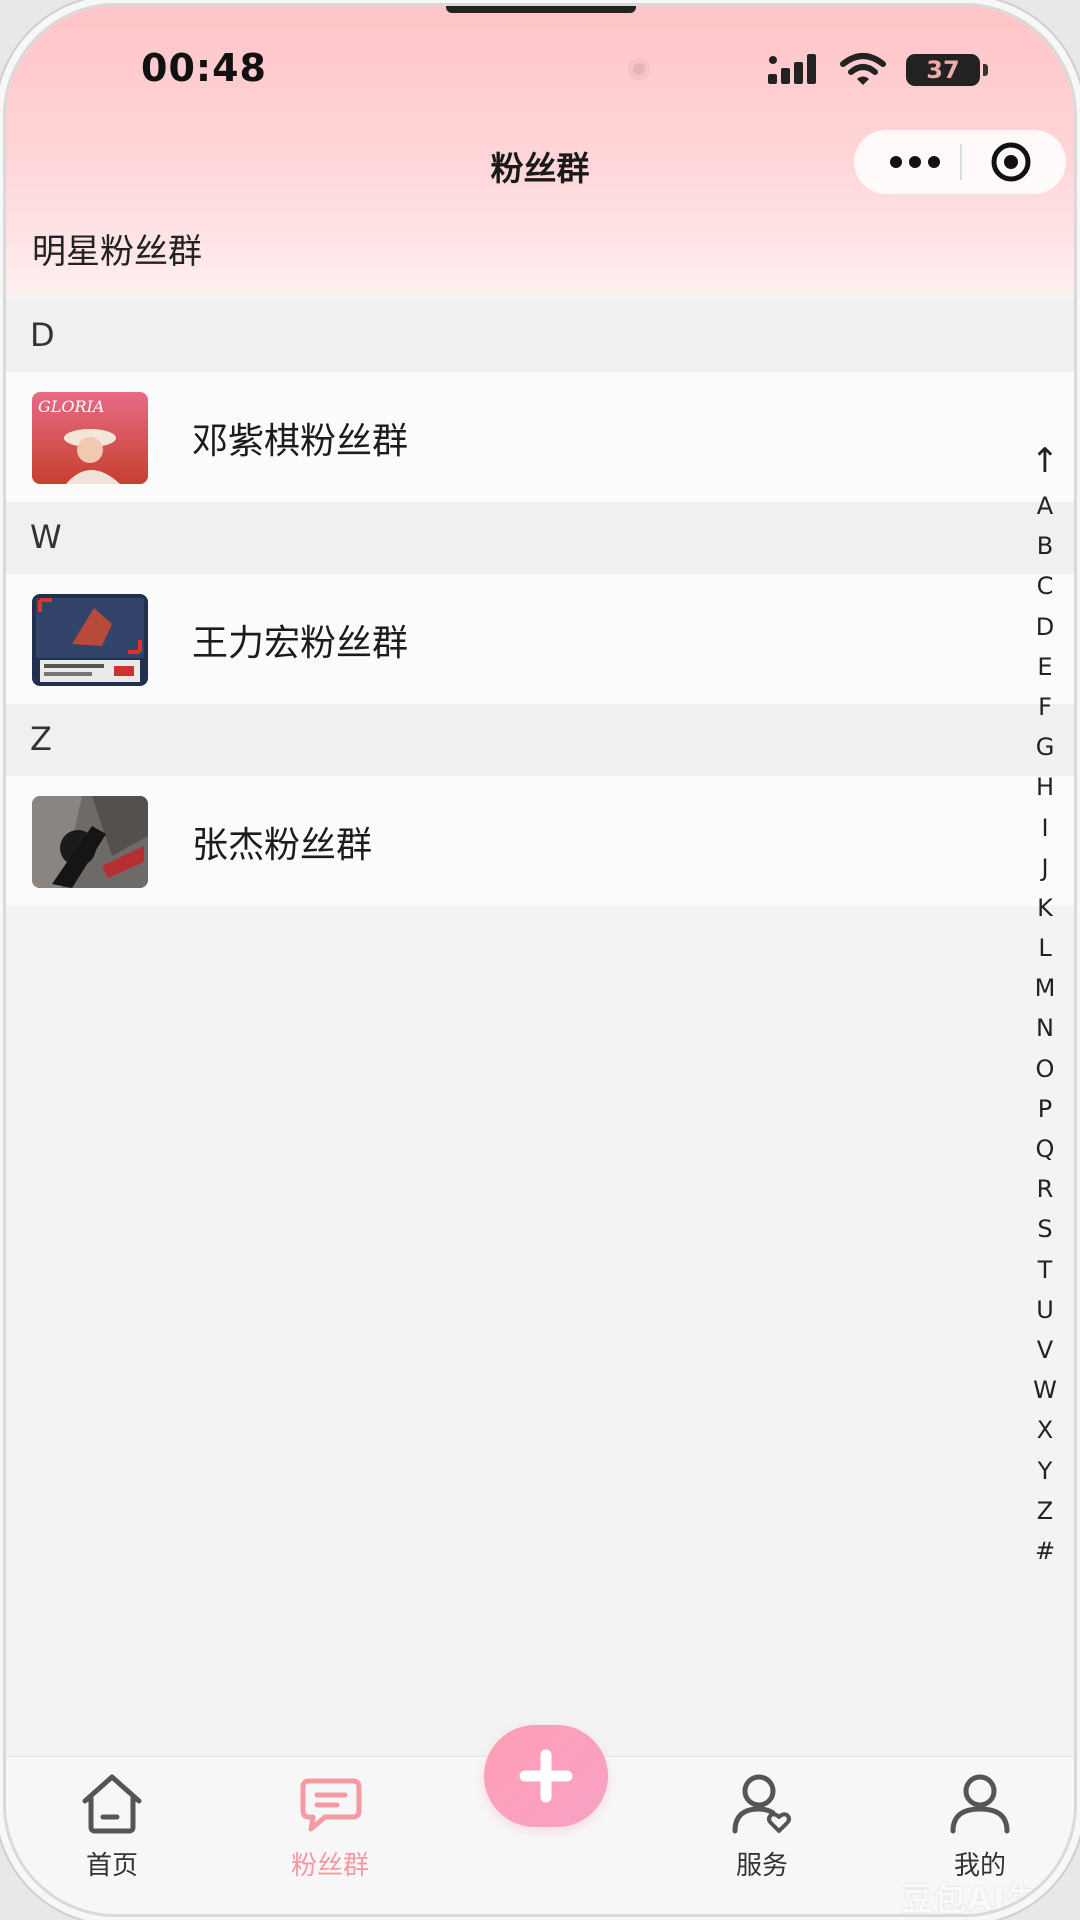 Image resolution: width=1080 pixels, height=1920 pixels. I want to click on wifi-icon, so click(863, 69).